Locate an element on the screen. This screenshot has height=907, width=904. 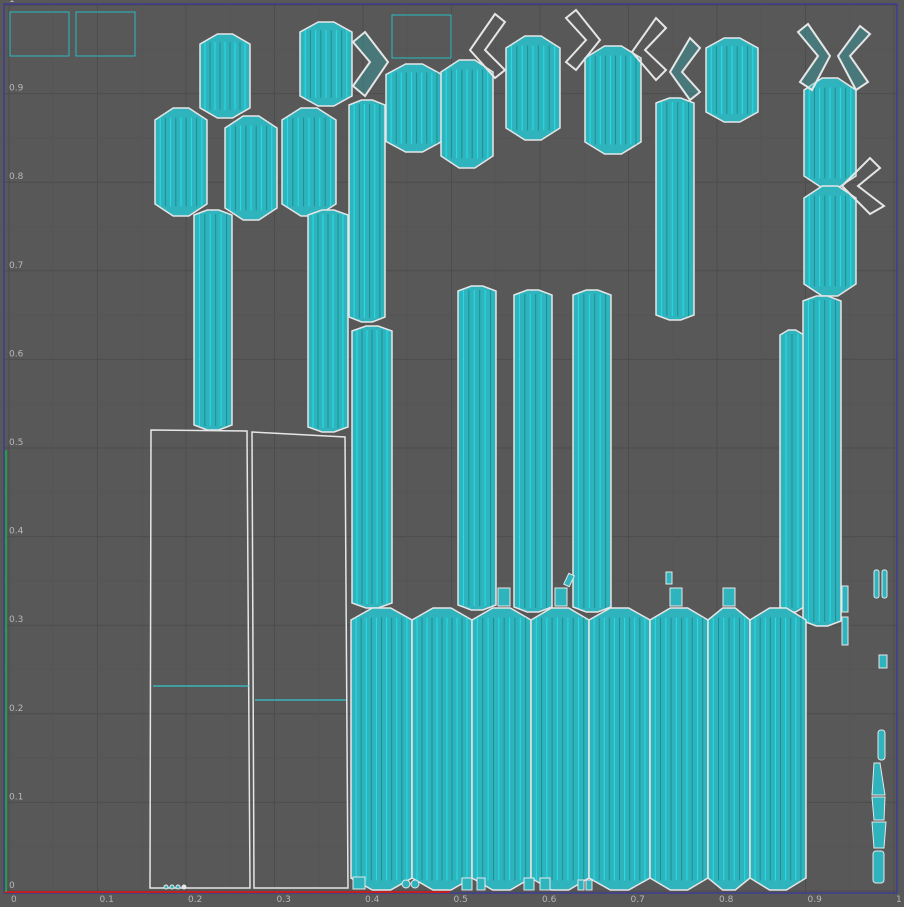
v-axis-tick-labels: 0 0.1 0.2 0.3 0.4 0.5 0.6 0.7 0.8 0.9 1 is located at coordinates (16, 445).